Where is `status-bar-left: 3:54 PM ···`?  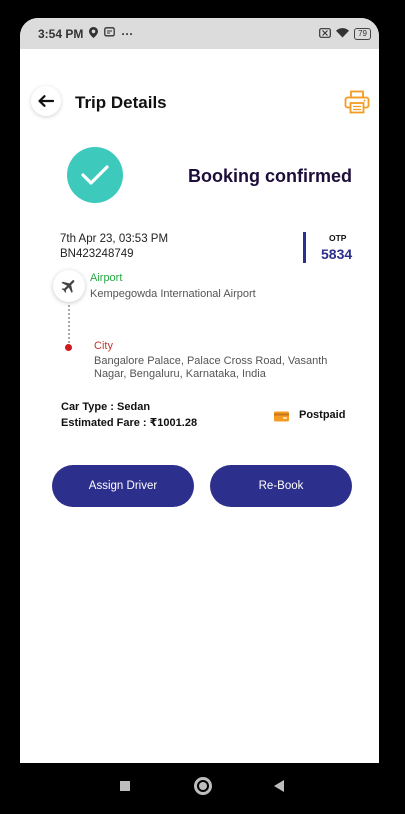 status-bar-left: 3:54 PM ··· is located at coordinates (86, 33).